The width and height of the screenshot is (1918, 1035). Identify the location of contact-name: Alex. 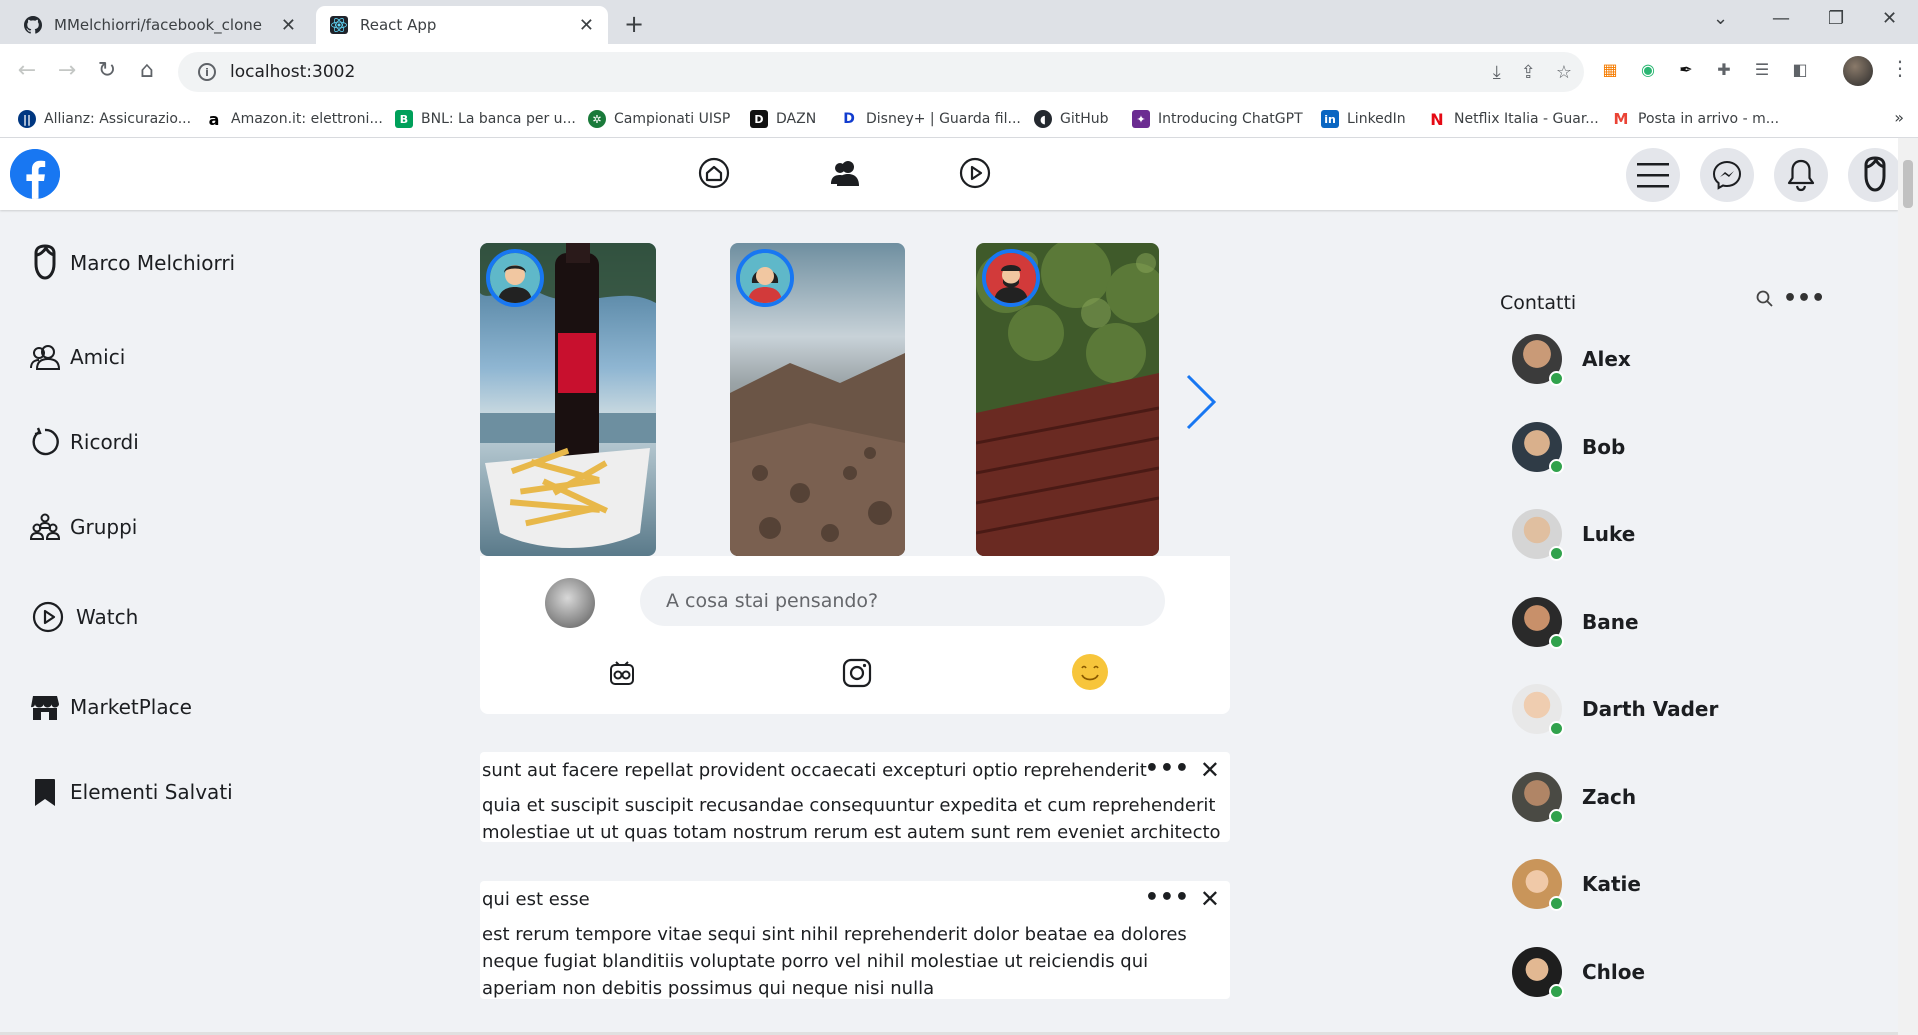
(1606, 359).